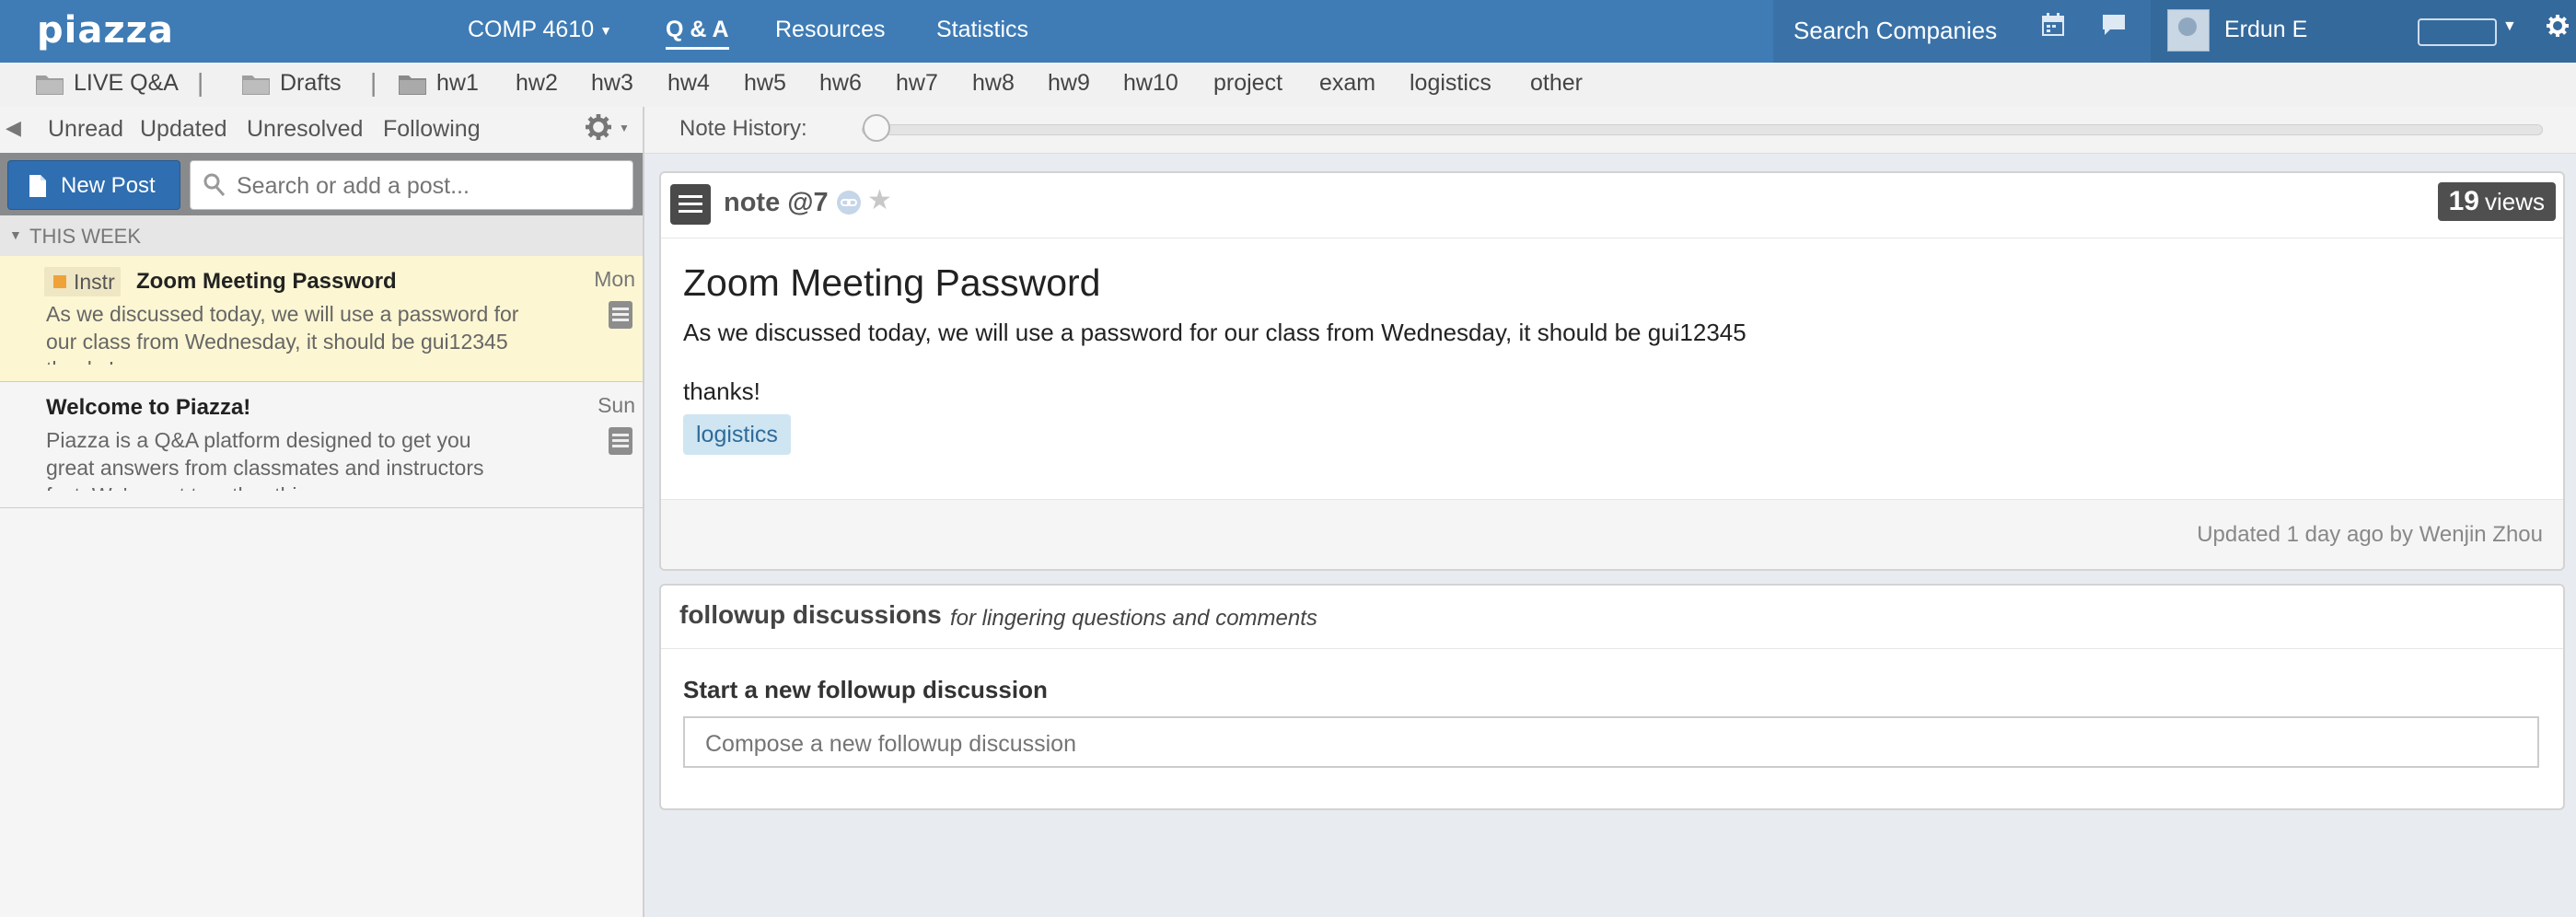 The image size is (2576, 917). Describe the element at coordinates (743, 128) in the screenshot. I see `note-history-label: Note History:` at that location.